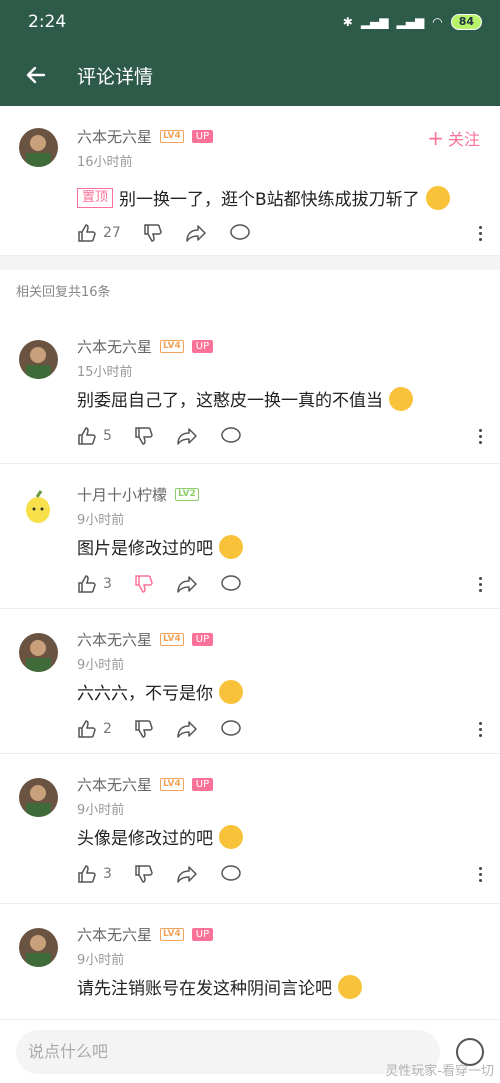 This screenshot has height=1083, width=500. I want to click on comment-text: 别一换一了，逛个B站都快练成拔刀斩了, so click(269, 200).